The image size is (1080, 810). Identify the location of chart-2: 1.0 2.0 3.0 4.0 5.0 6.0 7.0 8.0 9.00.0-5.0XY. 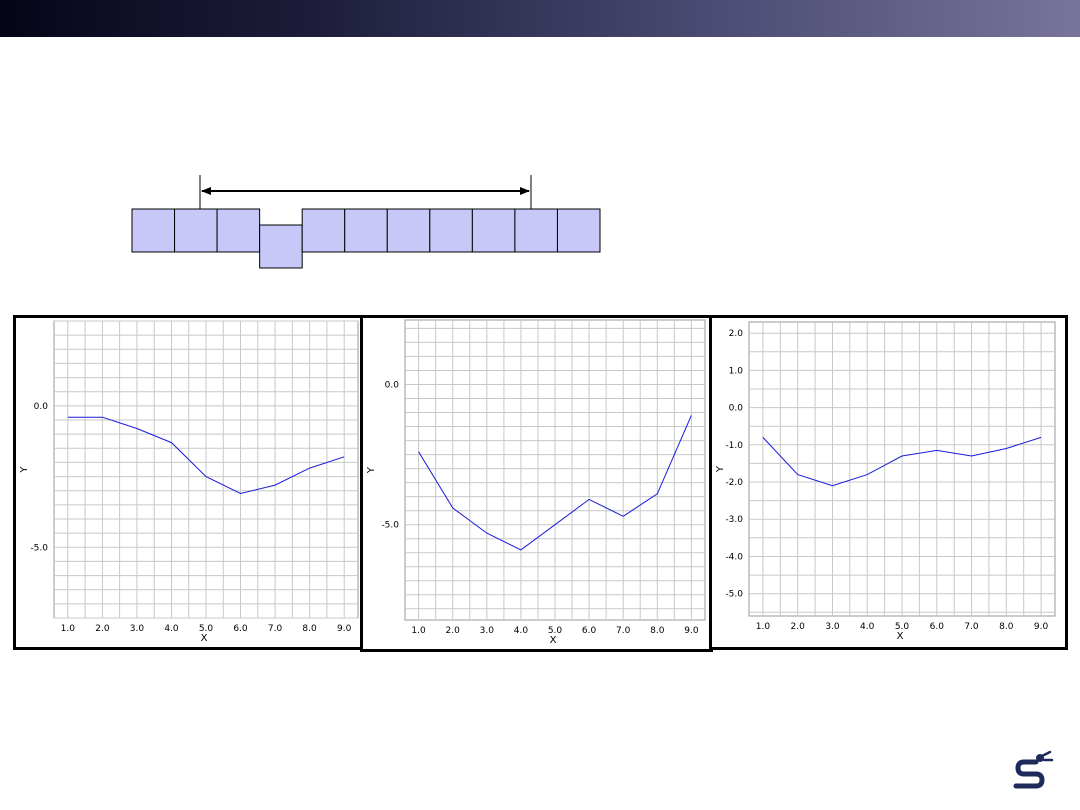
(536, 482).